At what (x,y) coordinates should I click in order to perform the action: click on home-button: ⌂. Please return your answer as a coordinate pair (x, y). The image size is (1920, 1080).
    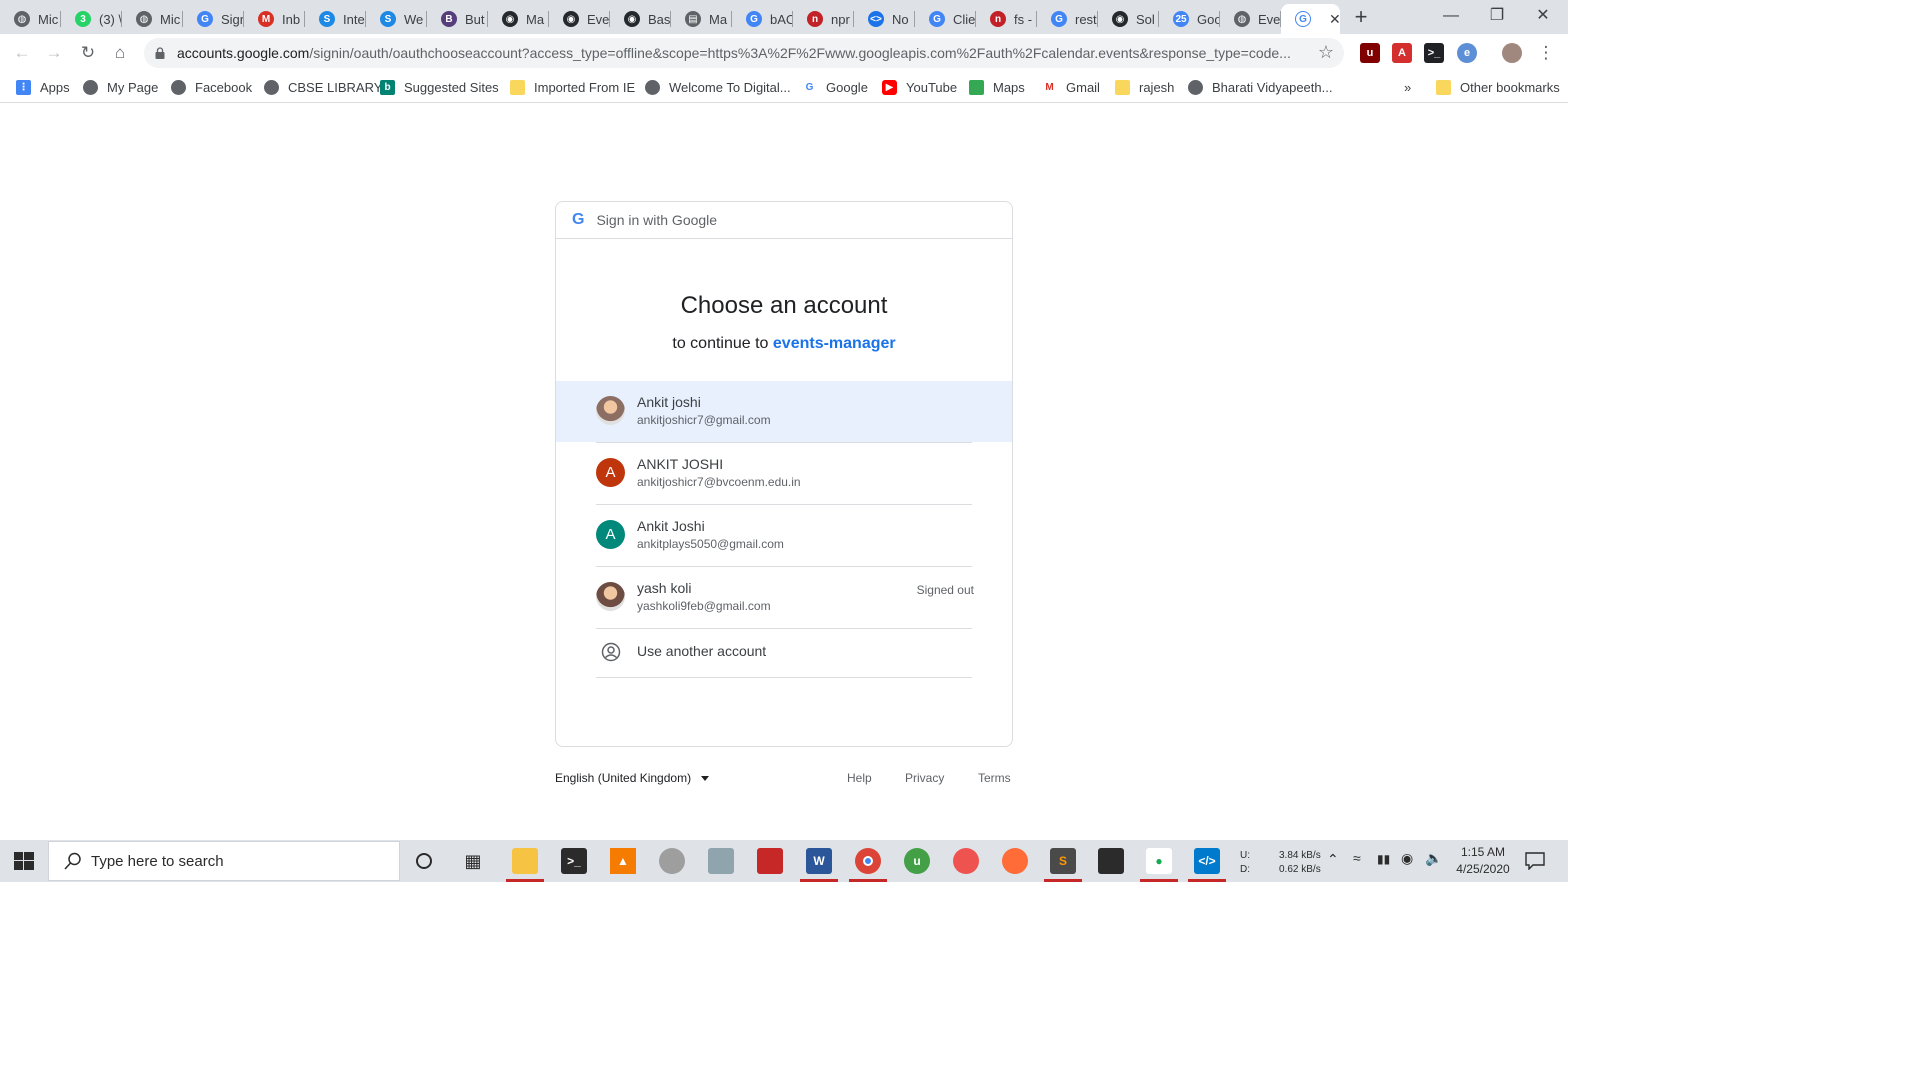
    Looking at the image, I should click on (120, 53).